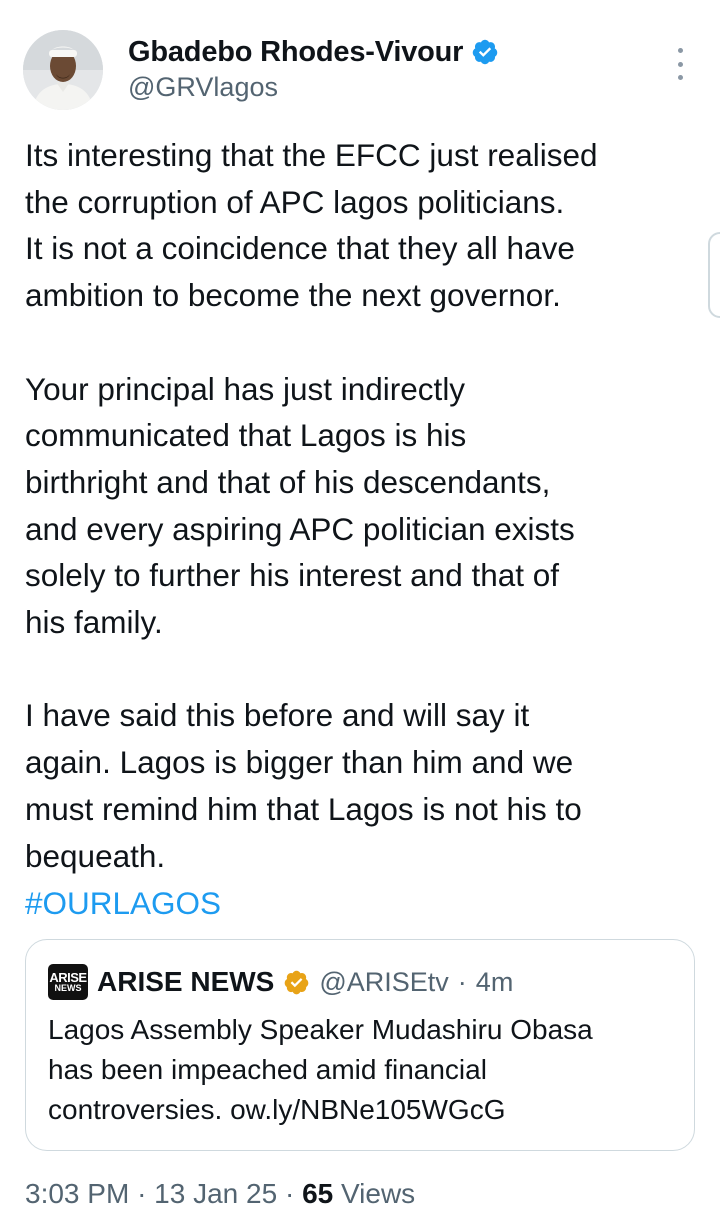 The height and width of the screenshot is (1223, 720). Describe the element at coordinates (186, 981) in the screenshot. I see `quoted-author-name: ARISE NEWS` at that location.